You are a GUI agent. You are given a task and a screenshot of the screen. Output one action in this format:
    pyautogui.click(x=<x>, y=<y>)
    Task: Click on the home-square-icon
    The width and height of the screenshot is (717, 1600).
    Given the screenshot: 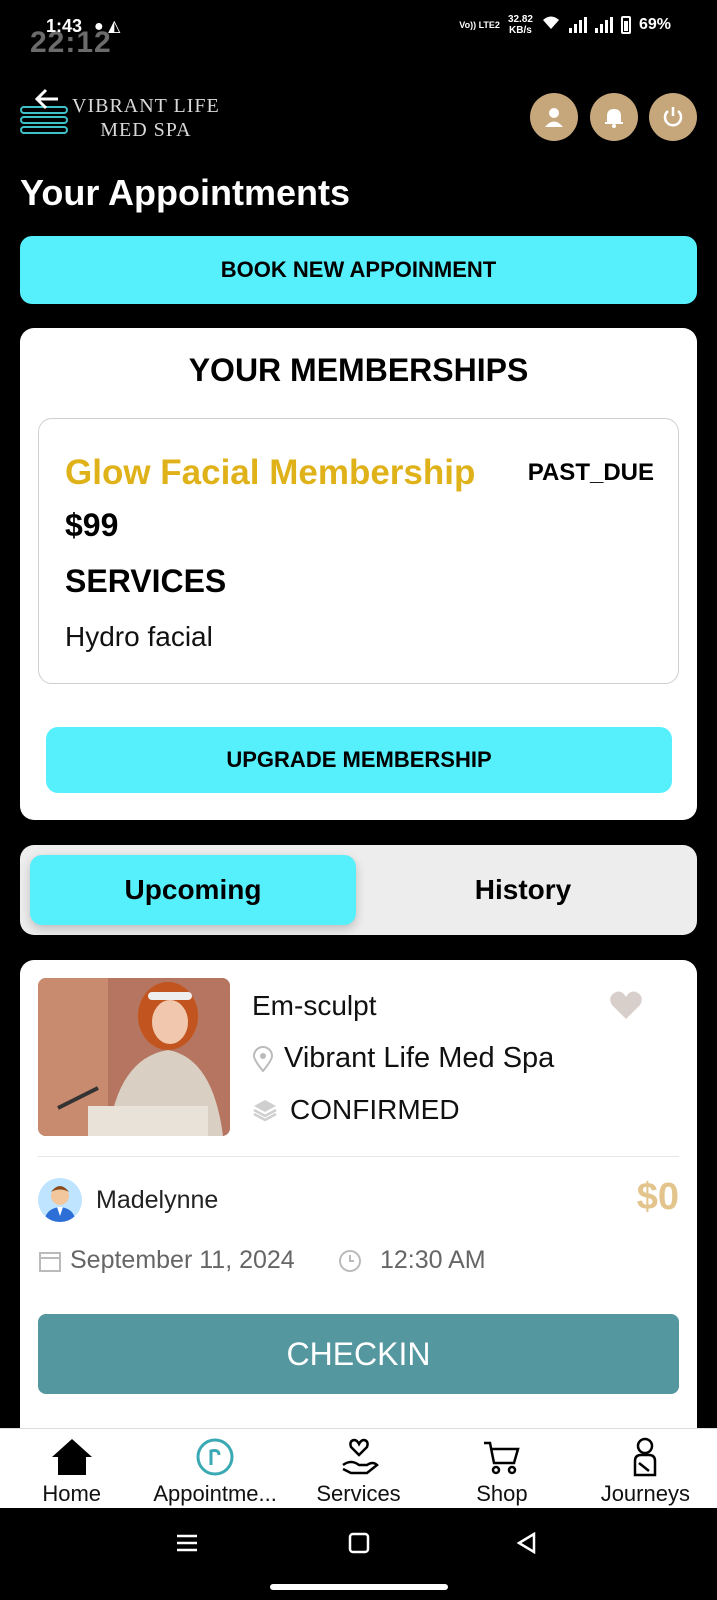 What is the action you would take?
    pyautogui.click(x=359, y=1545)
    